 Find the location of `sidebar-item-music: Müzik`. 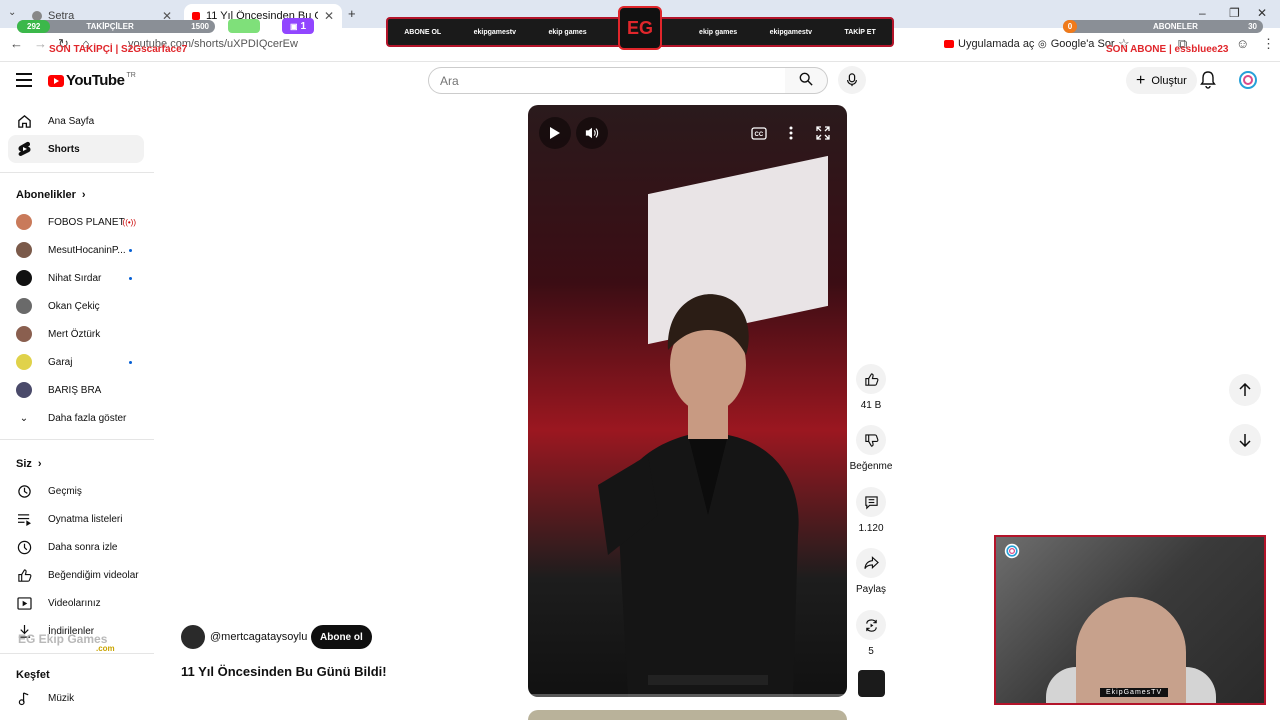

sidebar-item-music: Müzik is located at coordinates (76, 698).